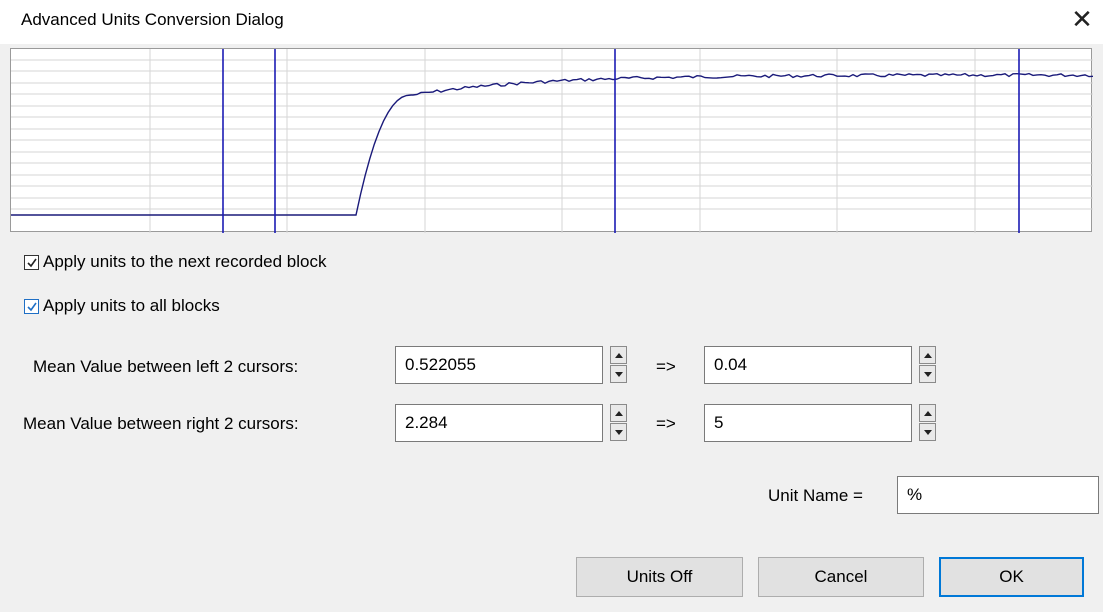  What do you see at coordinates (815, 495) in the screenshot?
I see `unit-name-label: Unit Name =` at bounding box center [815, 495].